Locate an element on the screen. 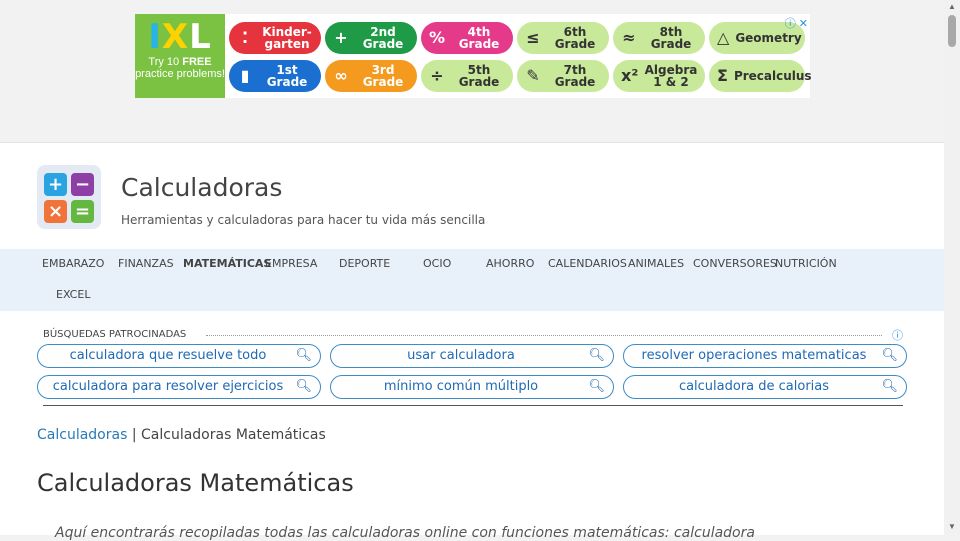 This screenshot has height=541, width=960. precalculus-button: Σ Precalculus is located at coordinates (760, 76).